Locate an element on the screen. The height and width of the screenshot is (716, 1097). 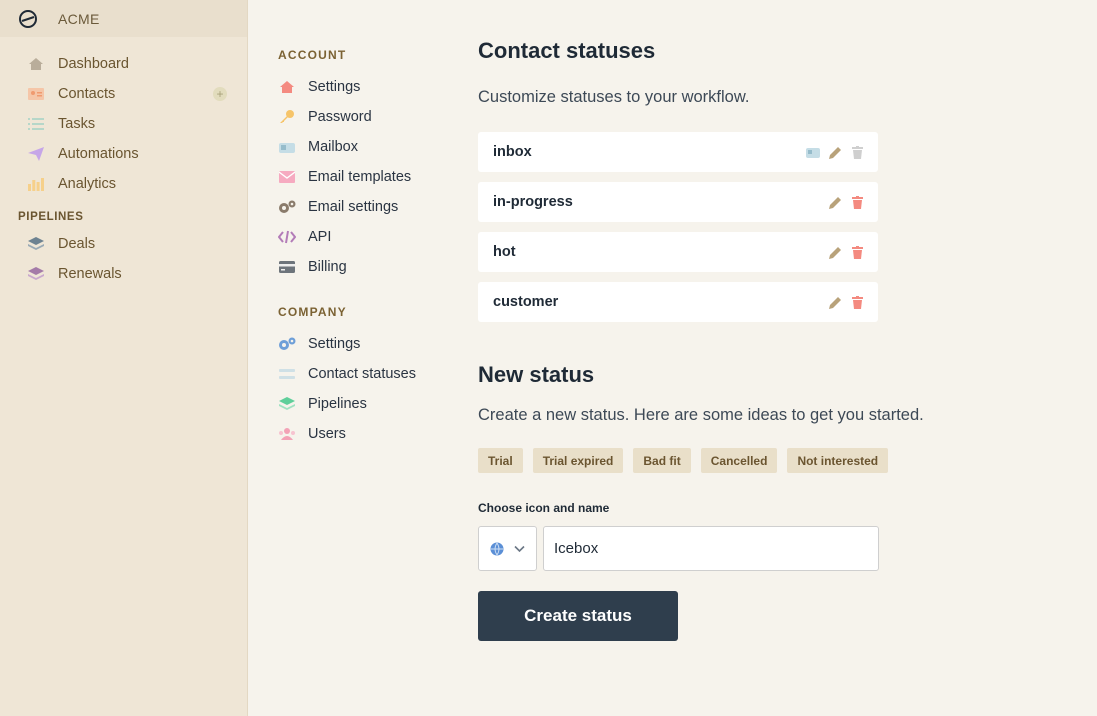
sidebar-item-dashboard: Dashboard is located at coordinates (123, 64).